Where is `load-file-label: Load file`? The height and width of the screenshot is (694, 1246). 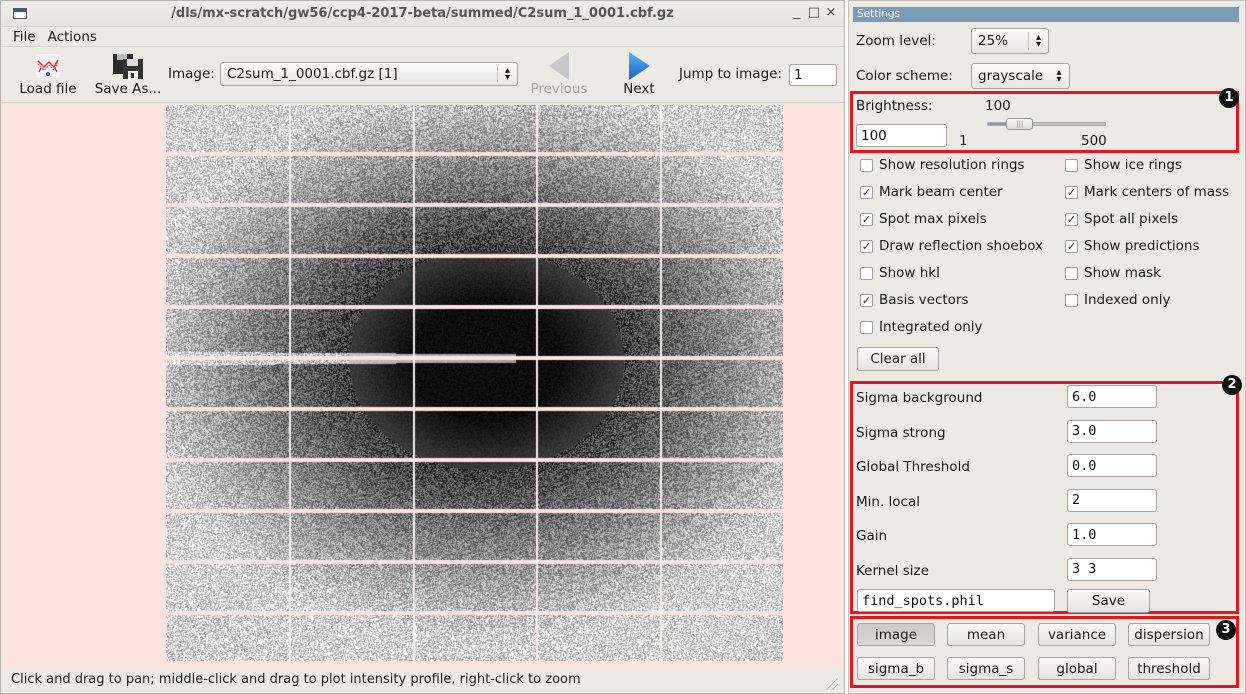
load-file-label: Load file is located at coordinates (48, 89).